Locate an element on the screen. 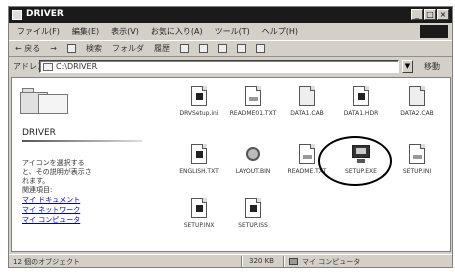 This screenshot has width=455, height=272. history-button: 履歴 is located at coordinates (162, 48).